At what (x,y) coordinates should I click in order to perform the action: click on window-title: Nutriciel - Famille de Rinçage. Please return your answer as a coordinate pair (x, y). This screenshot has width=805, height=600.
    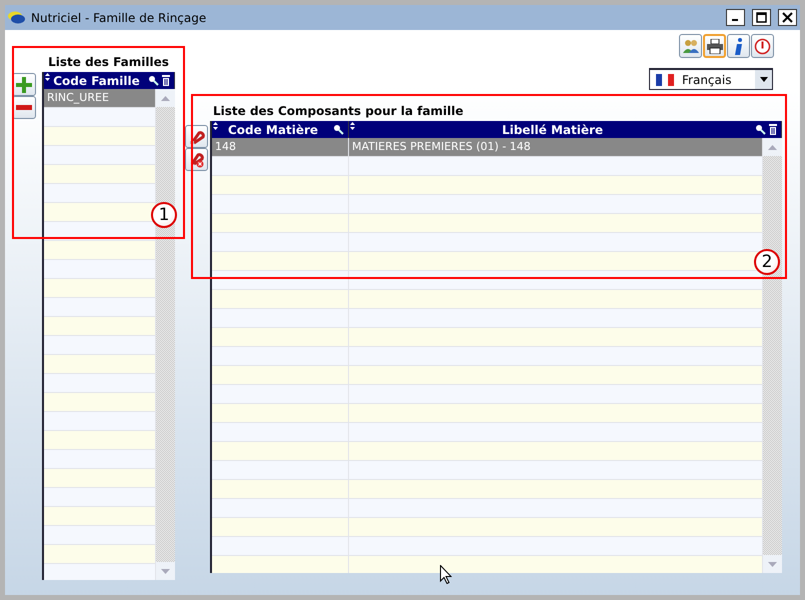
    Looking at the image, I should click on (119, 17).